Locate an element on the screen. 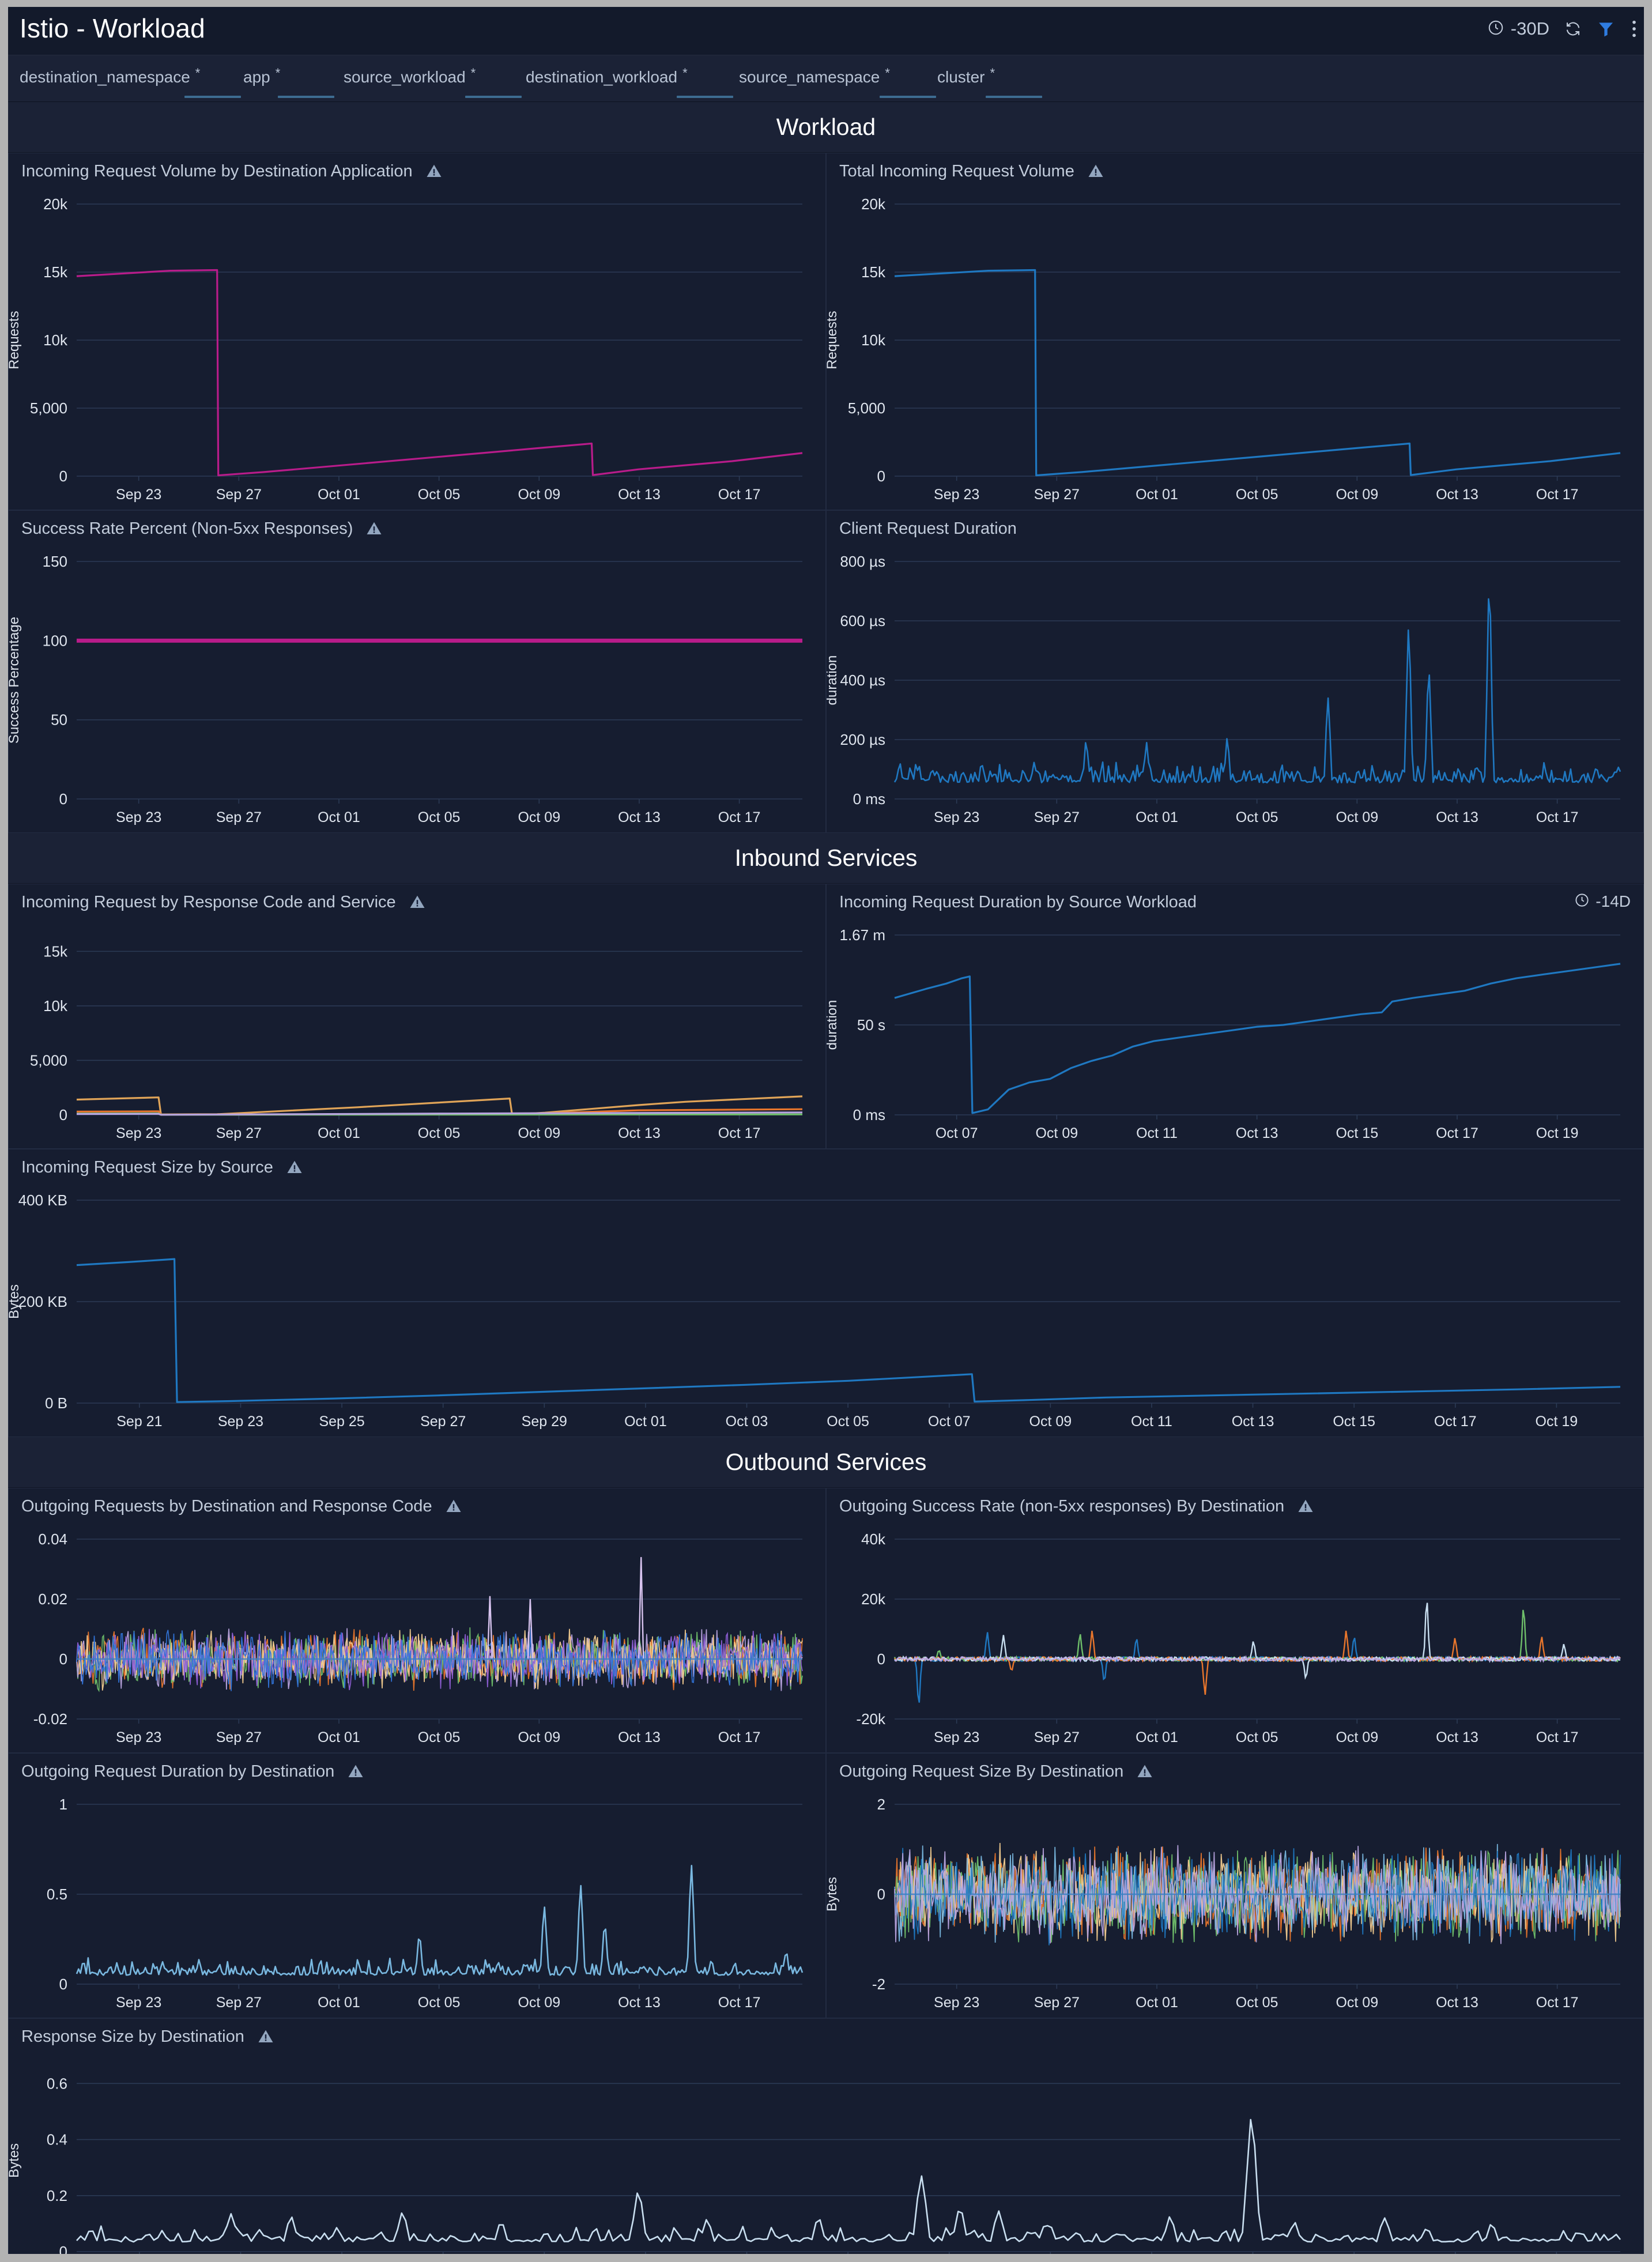 The width and height of the screenshot is (1652, 2262). panel-title: Client Request Duration is located at coordinates (928, 529).